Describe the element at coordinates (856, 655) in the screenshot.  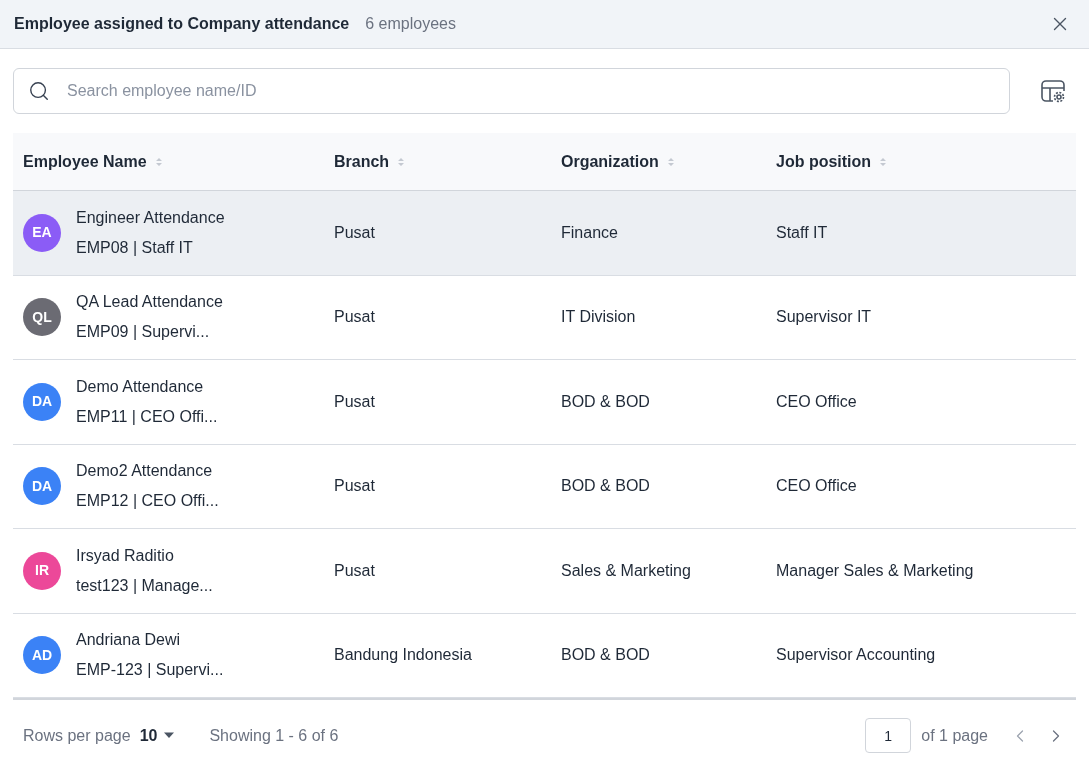
I see `table-cell: Supervisor Accounting` at that location.